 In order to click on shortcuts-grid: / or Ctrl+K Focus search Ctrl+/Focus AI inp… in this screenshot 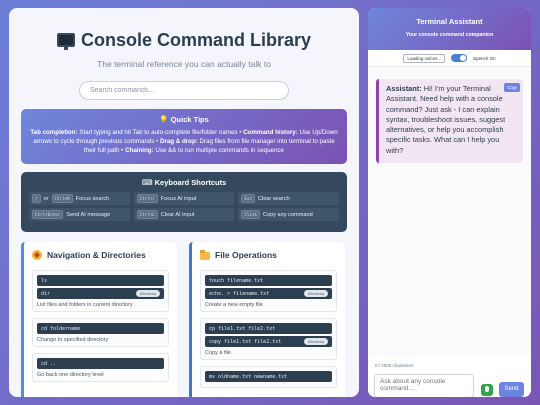, I will do `click(184, 206)`.